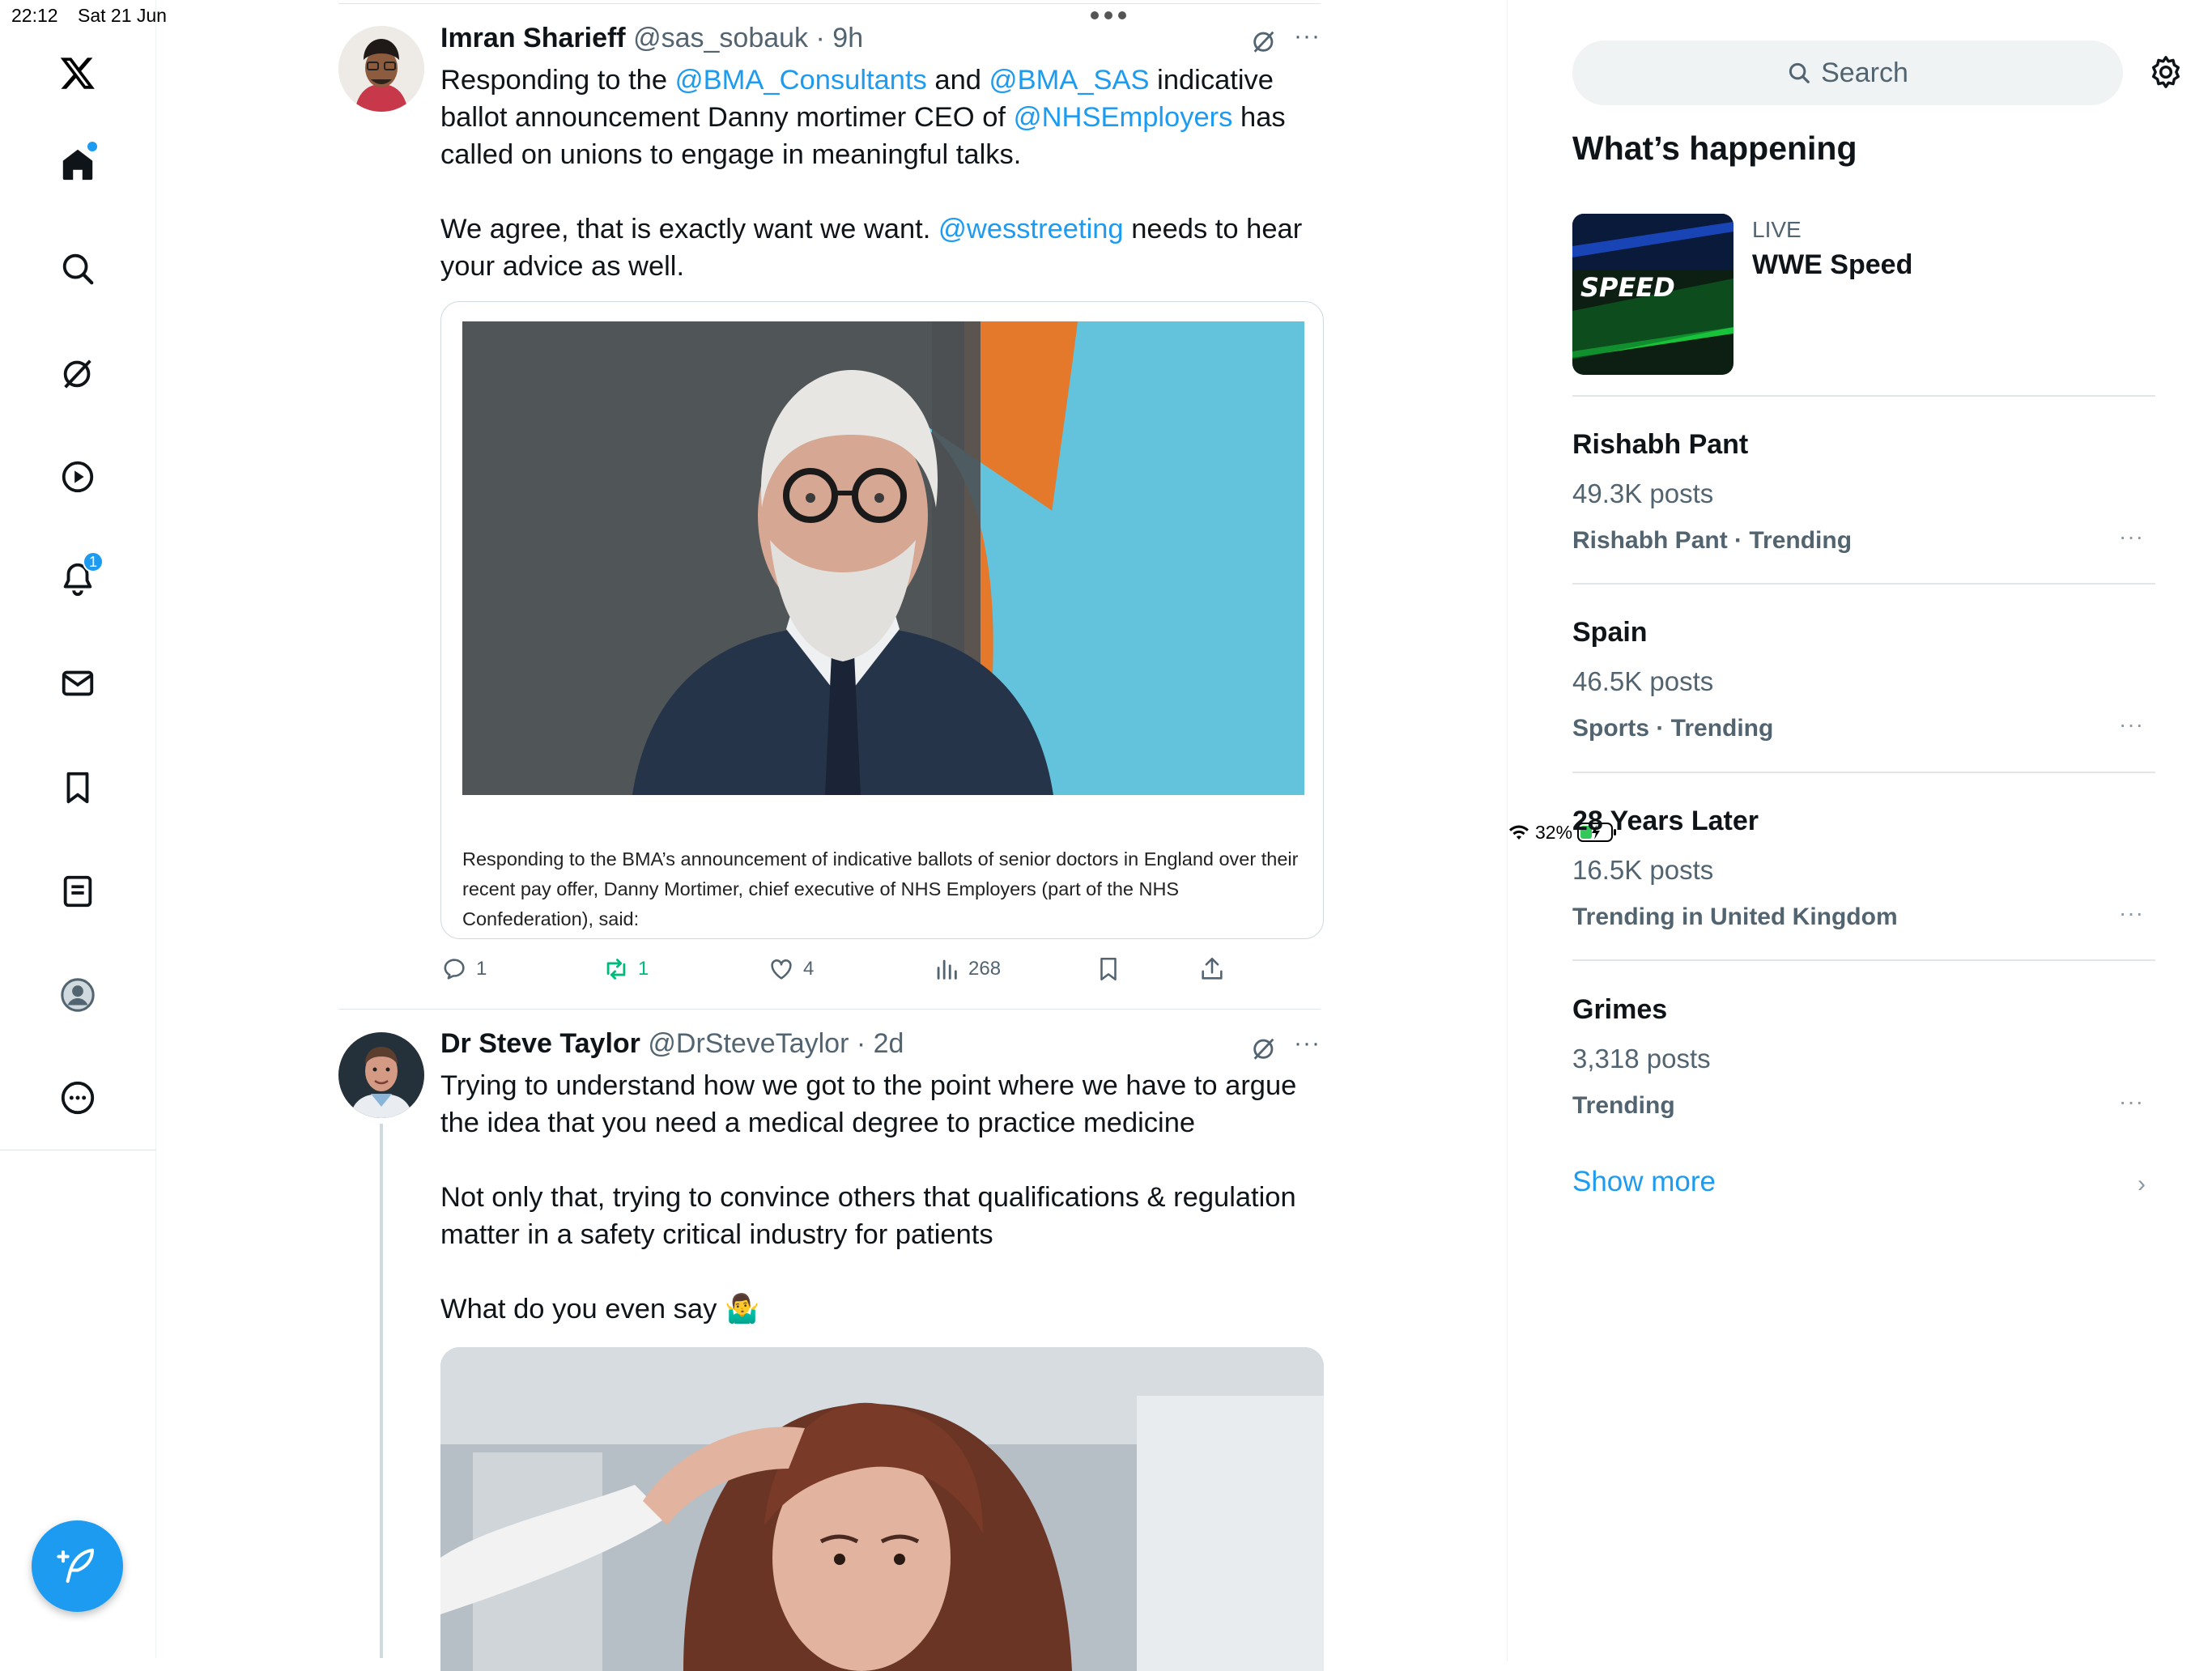 The height and width of the screenshot is (1671, 2212). I want to click on compose-feather-icon, so click(75, 1565).